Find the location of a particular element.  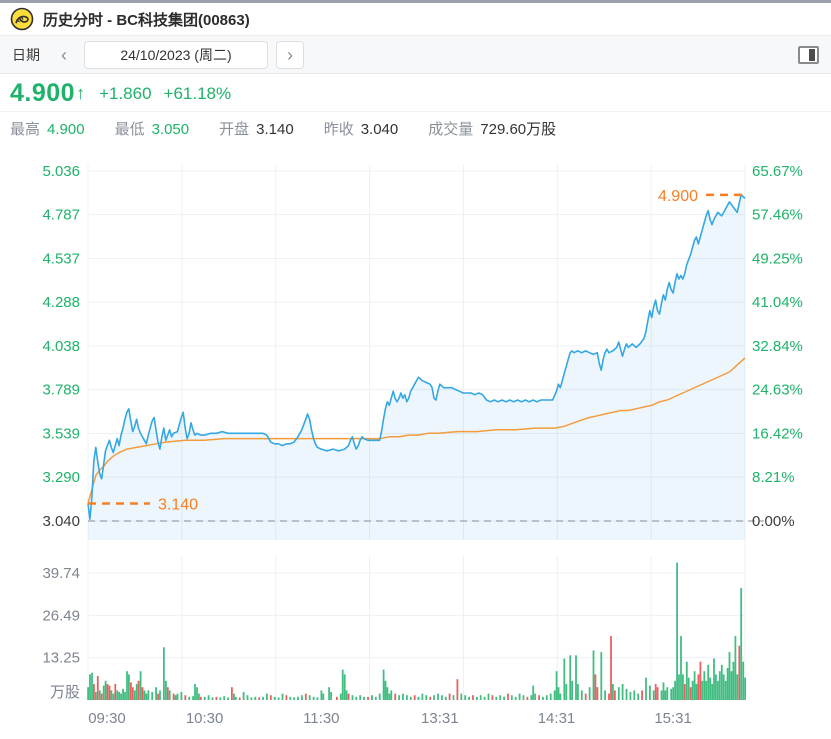

open-price-label: 3.140 is located at coordinates (178, 504).